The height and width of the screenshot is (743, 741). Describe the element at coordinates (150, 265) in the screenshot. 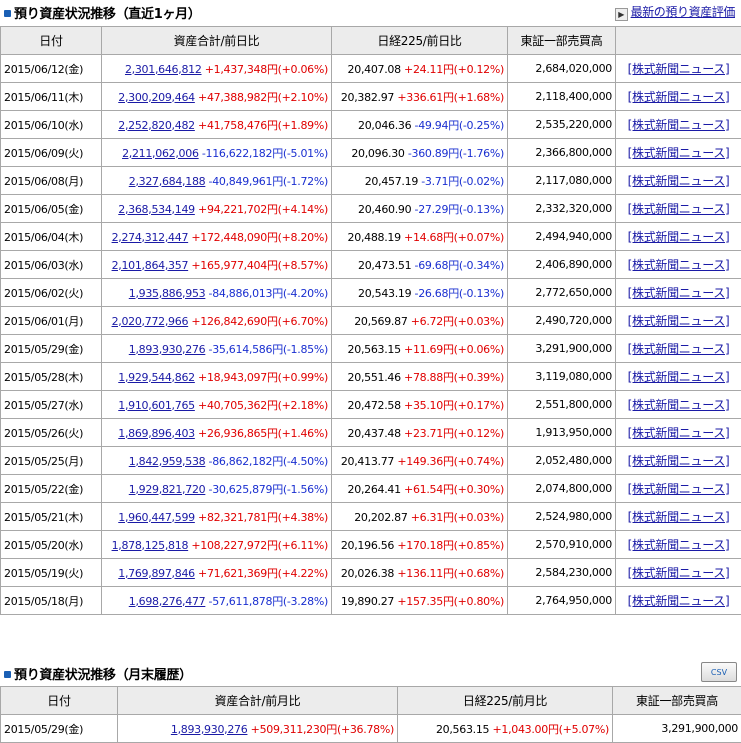

I see `assets-link: 2,101,864,357` at that location.